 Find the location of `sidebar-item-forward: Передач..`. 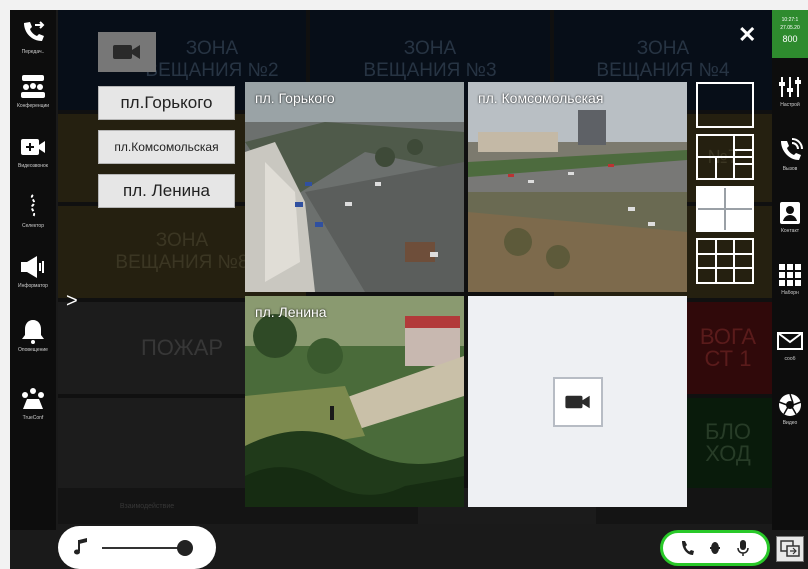

sidebar-item-forward: Передач.. is located at coordinates (33, 37).